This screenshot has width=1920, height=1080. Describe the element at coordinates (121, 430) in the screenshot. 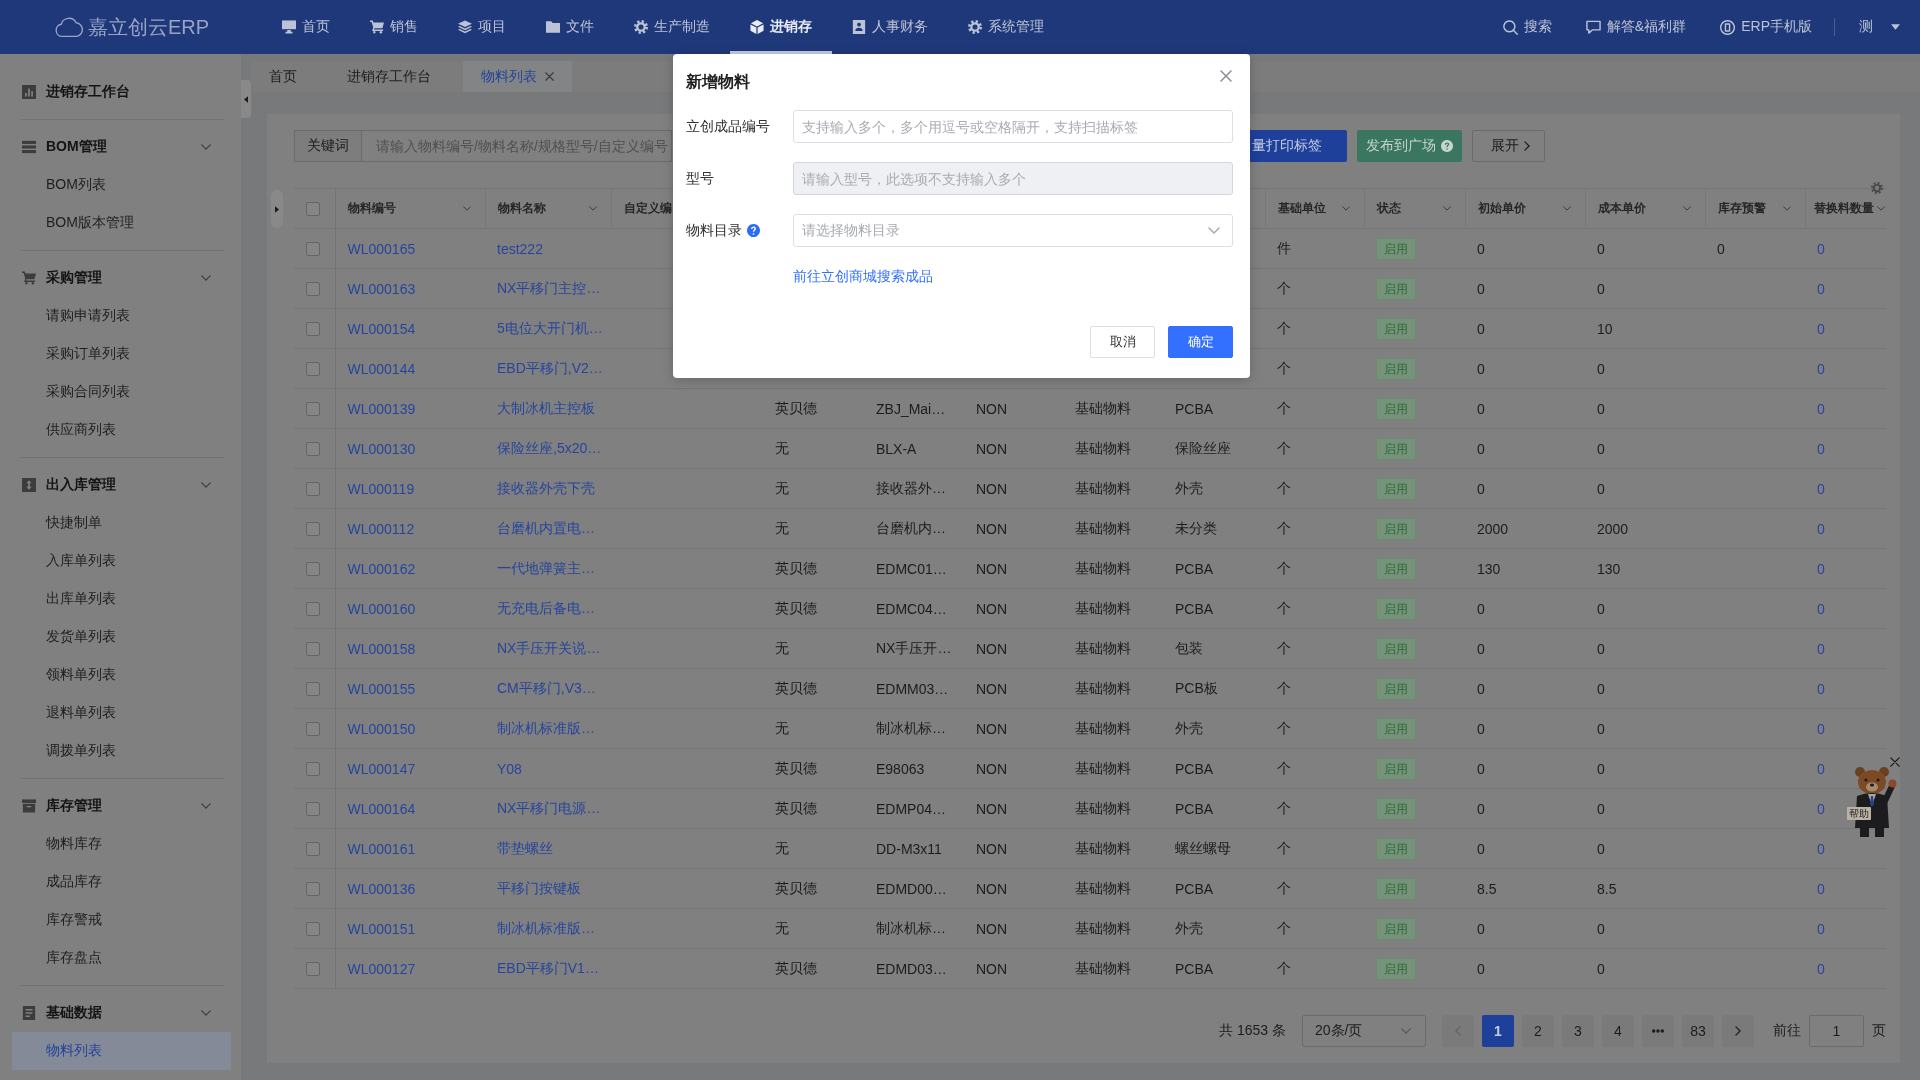

I see `sidebar-item: 供应商列表` at that location.